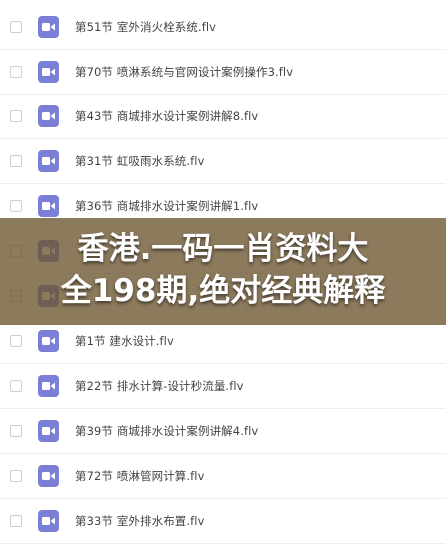 This screenshot has height=545, width=446. Describe the element at coordinates (166, 206) in the screenshot. I see `file-name: 第36节 商城排水设计案例讲解1.flv` at that location.